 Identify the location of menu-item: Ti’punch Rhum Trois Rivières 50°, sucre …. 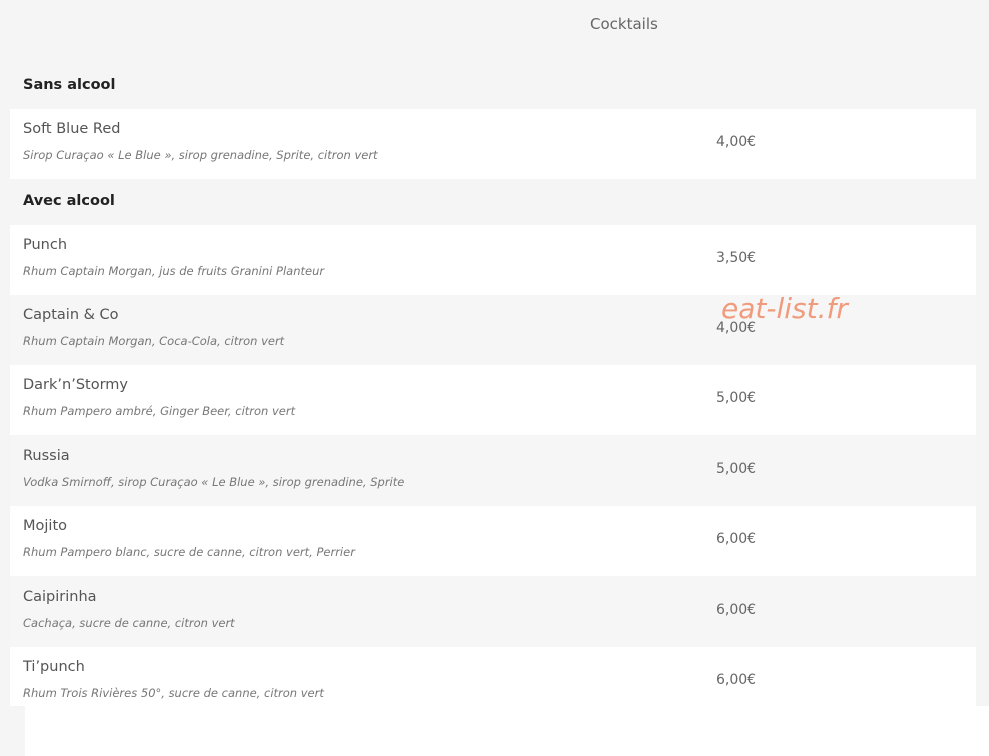
(493, 676).